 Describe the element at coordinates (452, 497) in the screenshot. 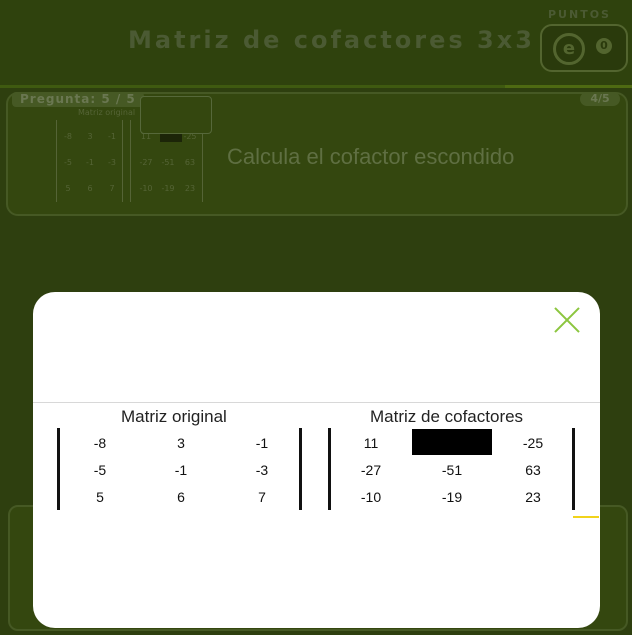

I see `cofactor-cell: -19` at that location.